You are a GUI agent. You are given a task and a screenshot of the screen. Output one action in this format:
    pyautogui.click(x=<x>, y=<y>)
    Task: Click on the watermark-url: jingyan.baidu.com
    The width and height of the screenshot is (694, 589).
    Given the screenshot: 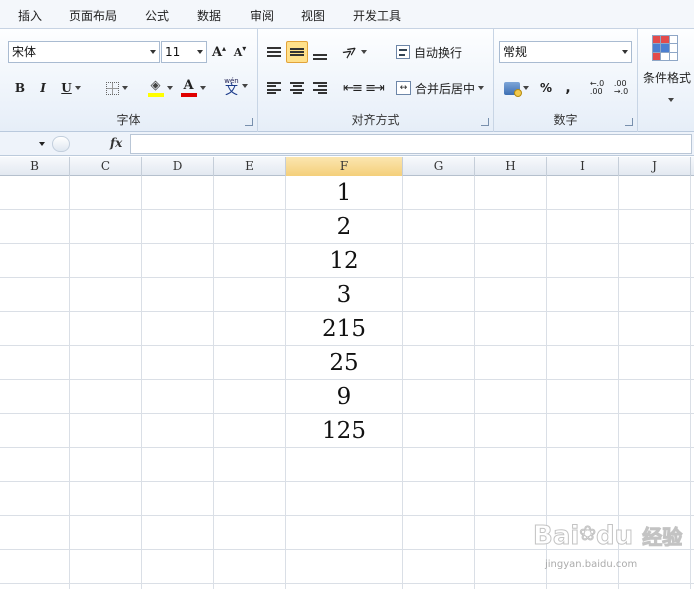 What is the action you would take?
    pyautogui.click(x=591, y=564)
    